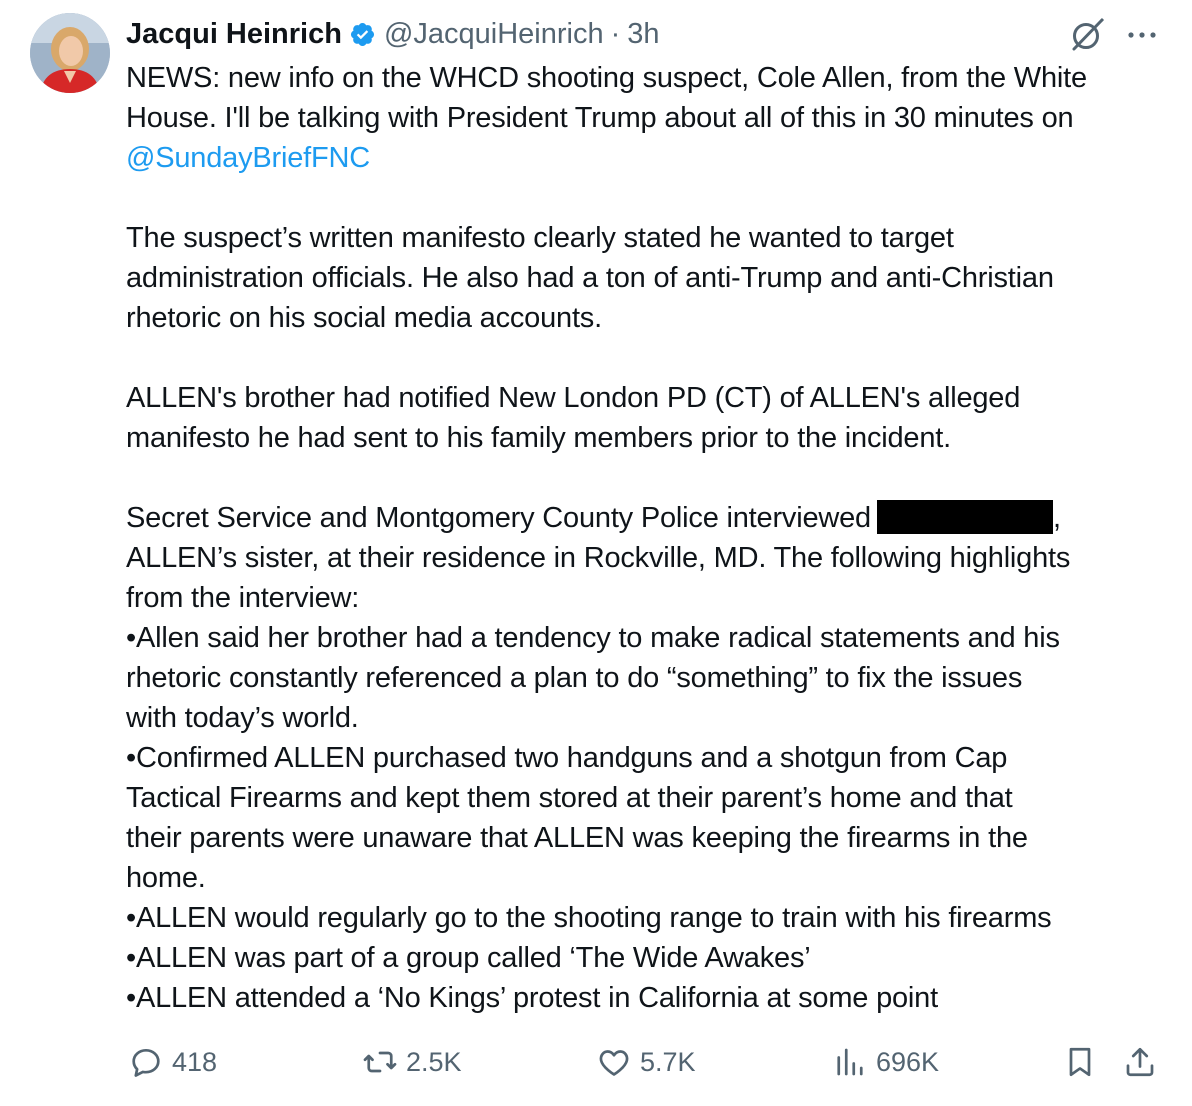 The width and height of the screenshot is (1192, 1106). I want to click on tweet-line-text: ,, so click(1056, 518).